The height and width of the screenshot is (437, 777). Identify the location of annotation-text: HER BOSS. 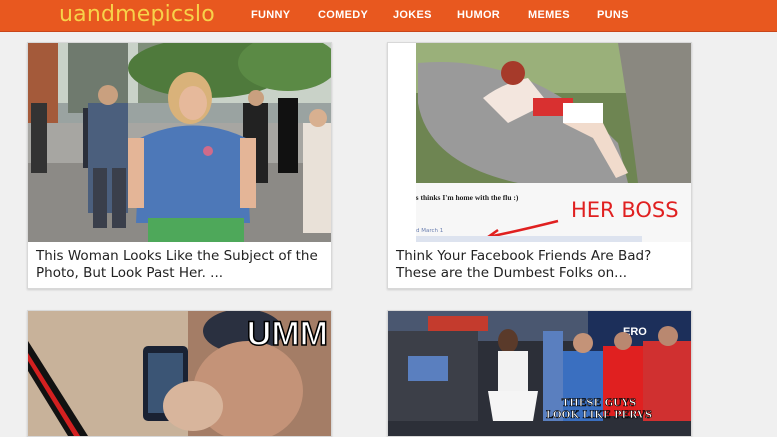
(625, 210).